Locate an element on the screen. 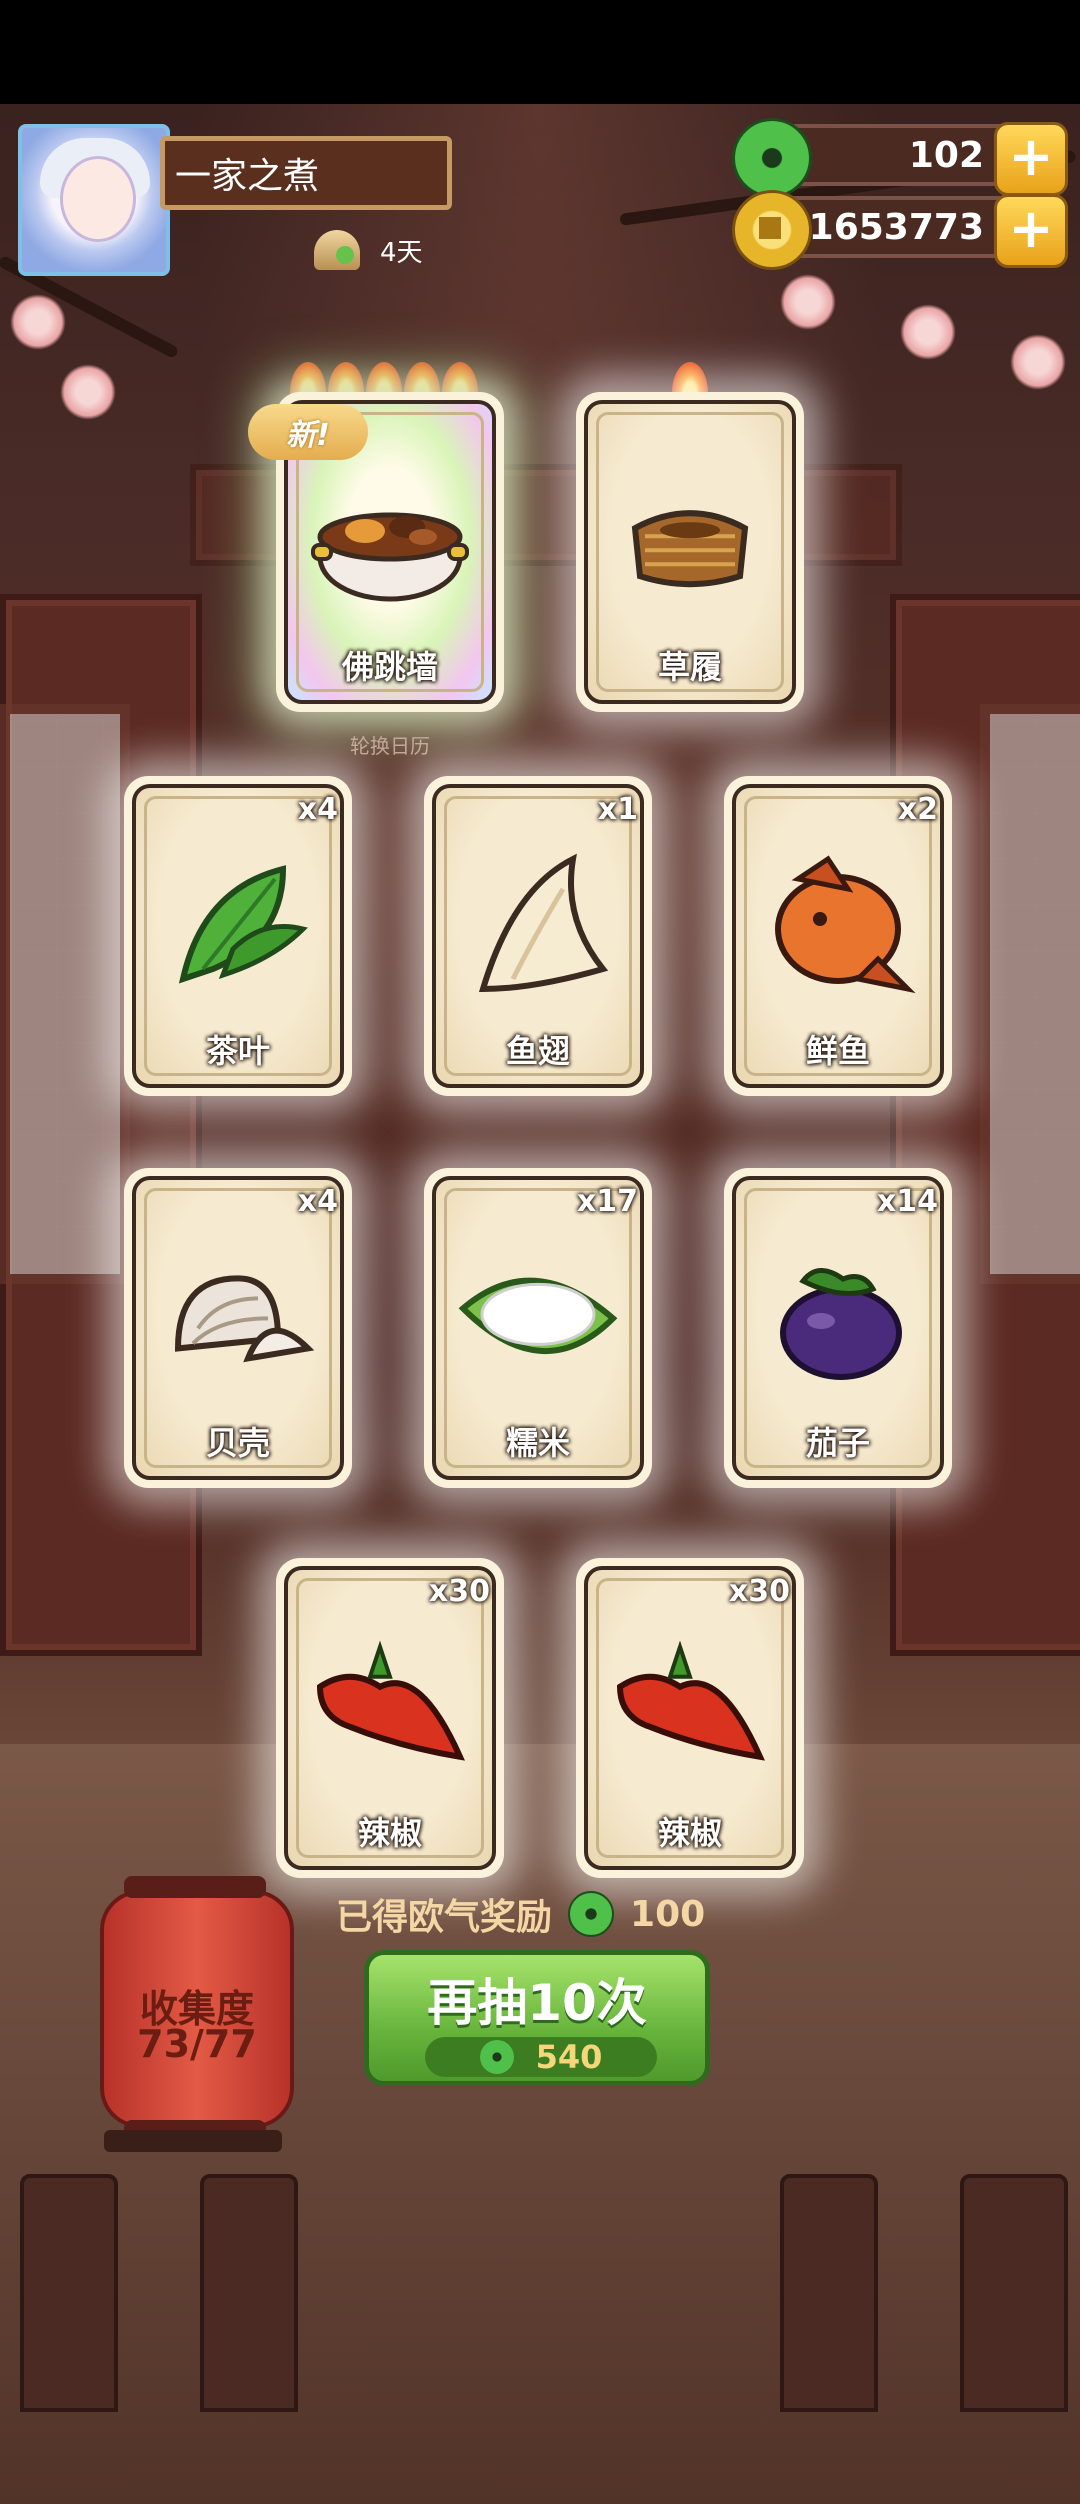  card-label: 糯米 is located at coordinates (537, 1443).